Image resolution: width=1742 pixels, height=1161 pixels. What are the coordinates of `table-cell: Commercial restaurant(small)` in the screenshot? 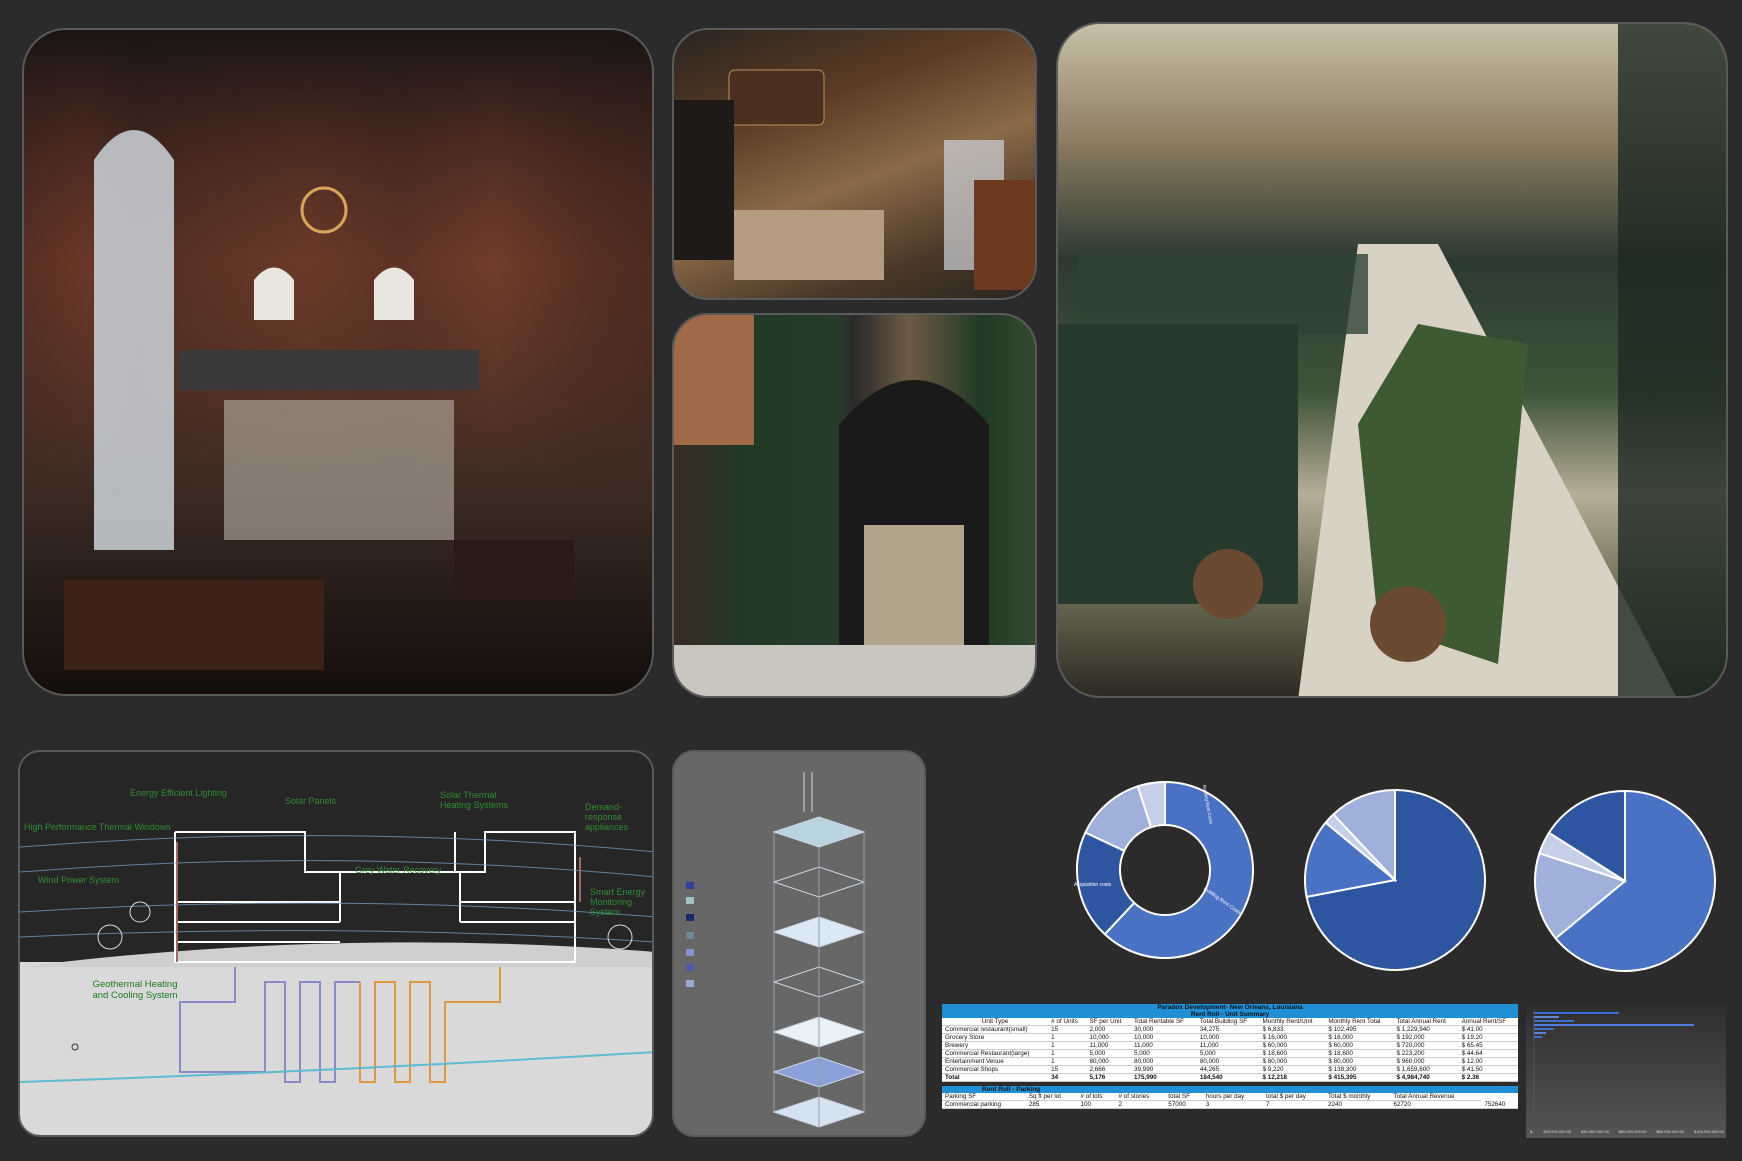 It's located at (995, 1029).